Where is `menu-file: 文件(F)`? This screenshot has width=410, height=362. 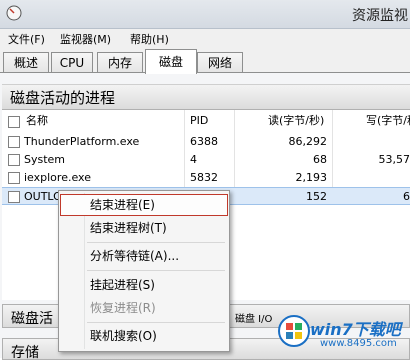 menu-file: 文件(F) is located at coordinates (26, 39).